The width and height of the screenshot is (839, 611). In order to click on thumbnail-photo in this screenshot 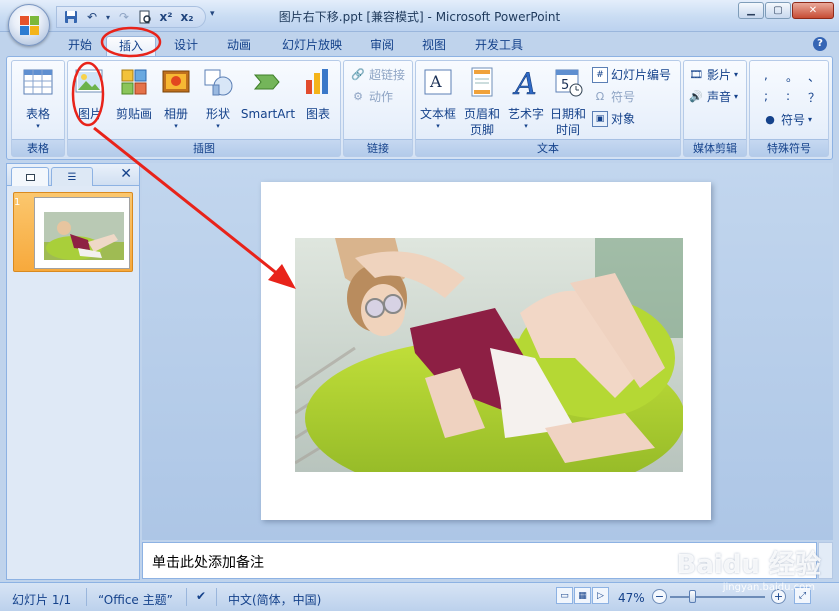, I will do `click(84, 236)`.